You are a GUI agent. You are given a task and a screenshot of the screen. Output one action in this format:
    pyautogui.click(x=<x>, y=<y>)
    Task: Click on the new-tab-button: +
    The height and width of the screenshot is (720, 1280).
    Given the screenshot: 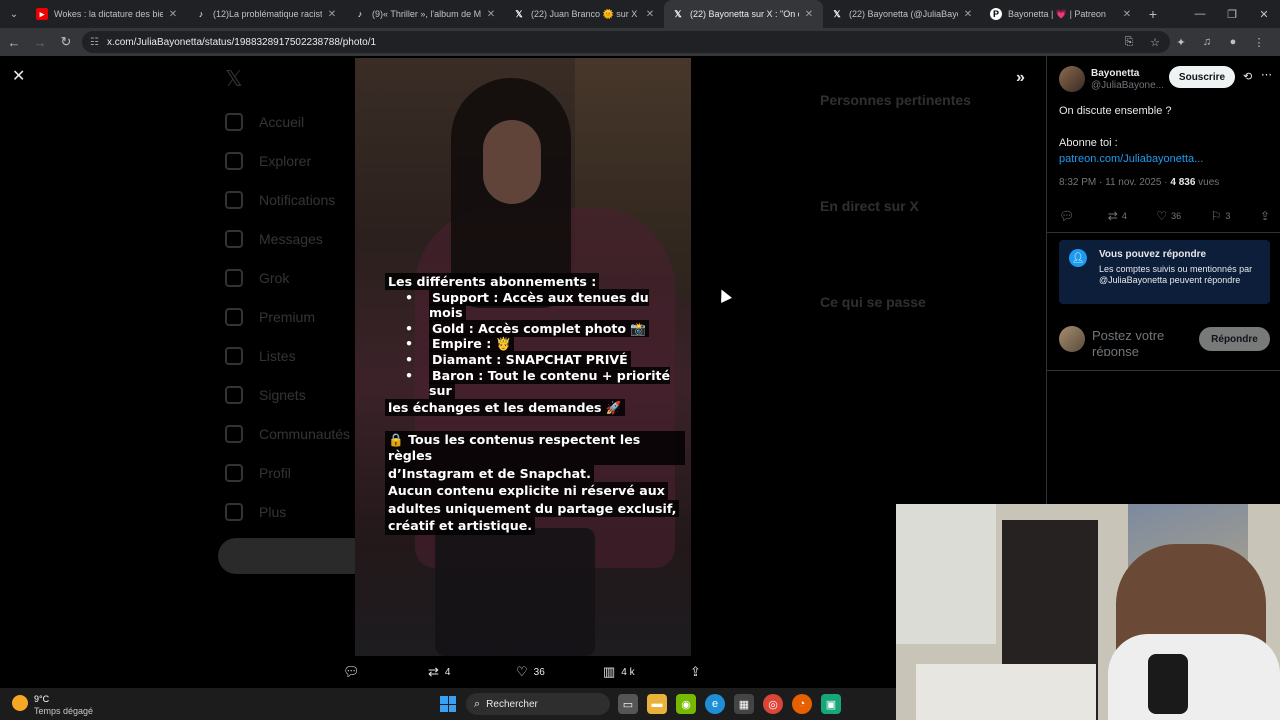 What is the action you would take?
    pyautogui.click(x=1153, y=14)
    